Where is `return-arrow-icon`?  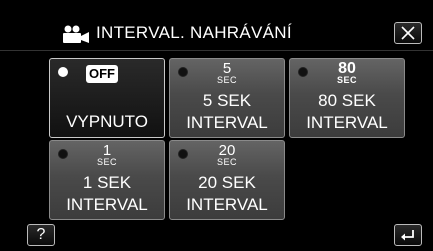
return-arrow-icon is located at coordinates (407, 235).